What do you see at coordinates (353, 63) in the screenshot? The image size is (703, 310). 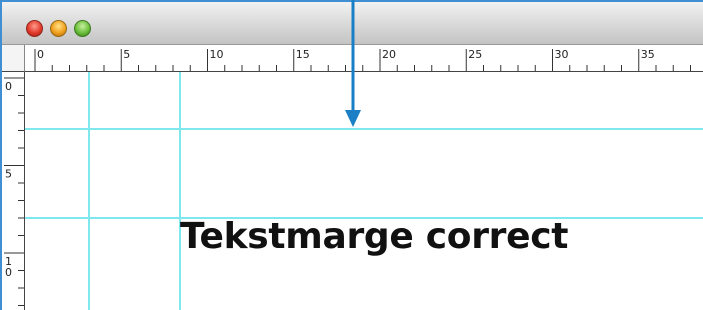 I see `arrow-down-icon` at bounding box center [353, 63].